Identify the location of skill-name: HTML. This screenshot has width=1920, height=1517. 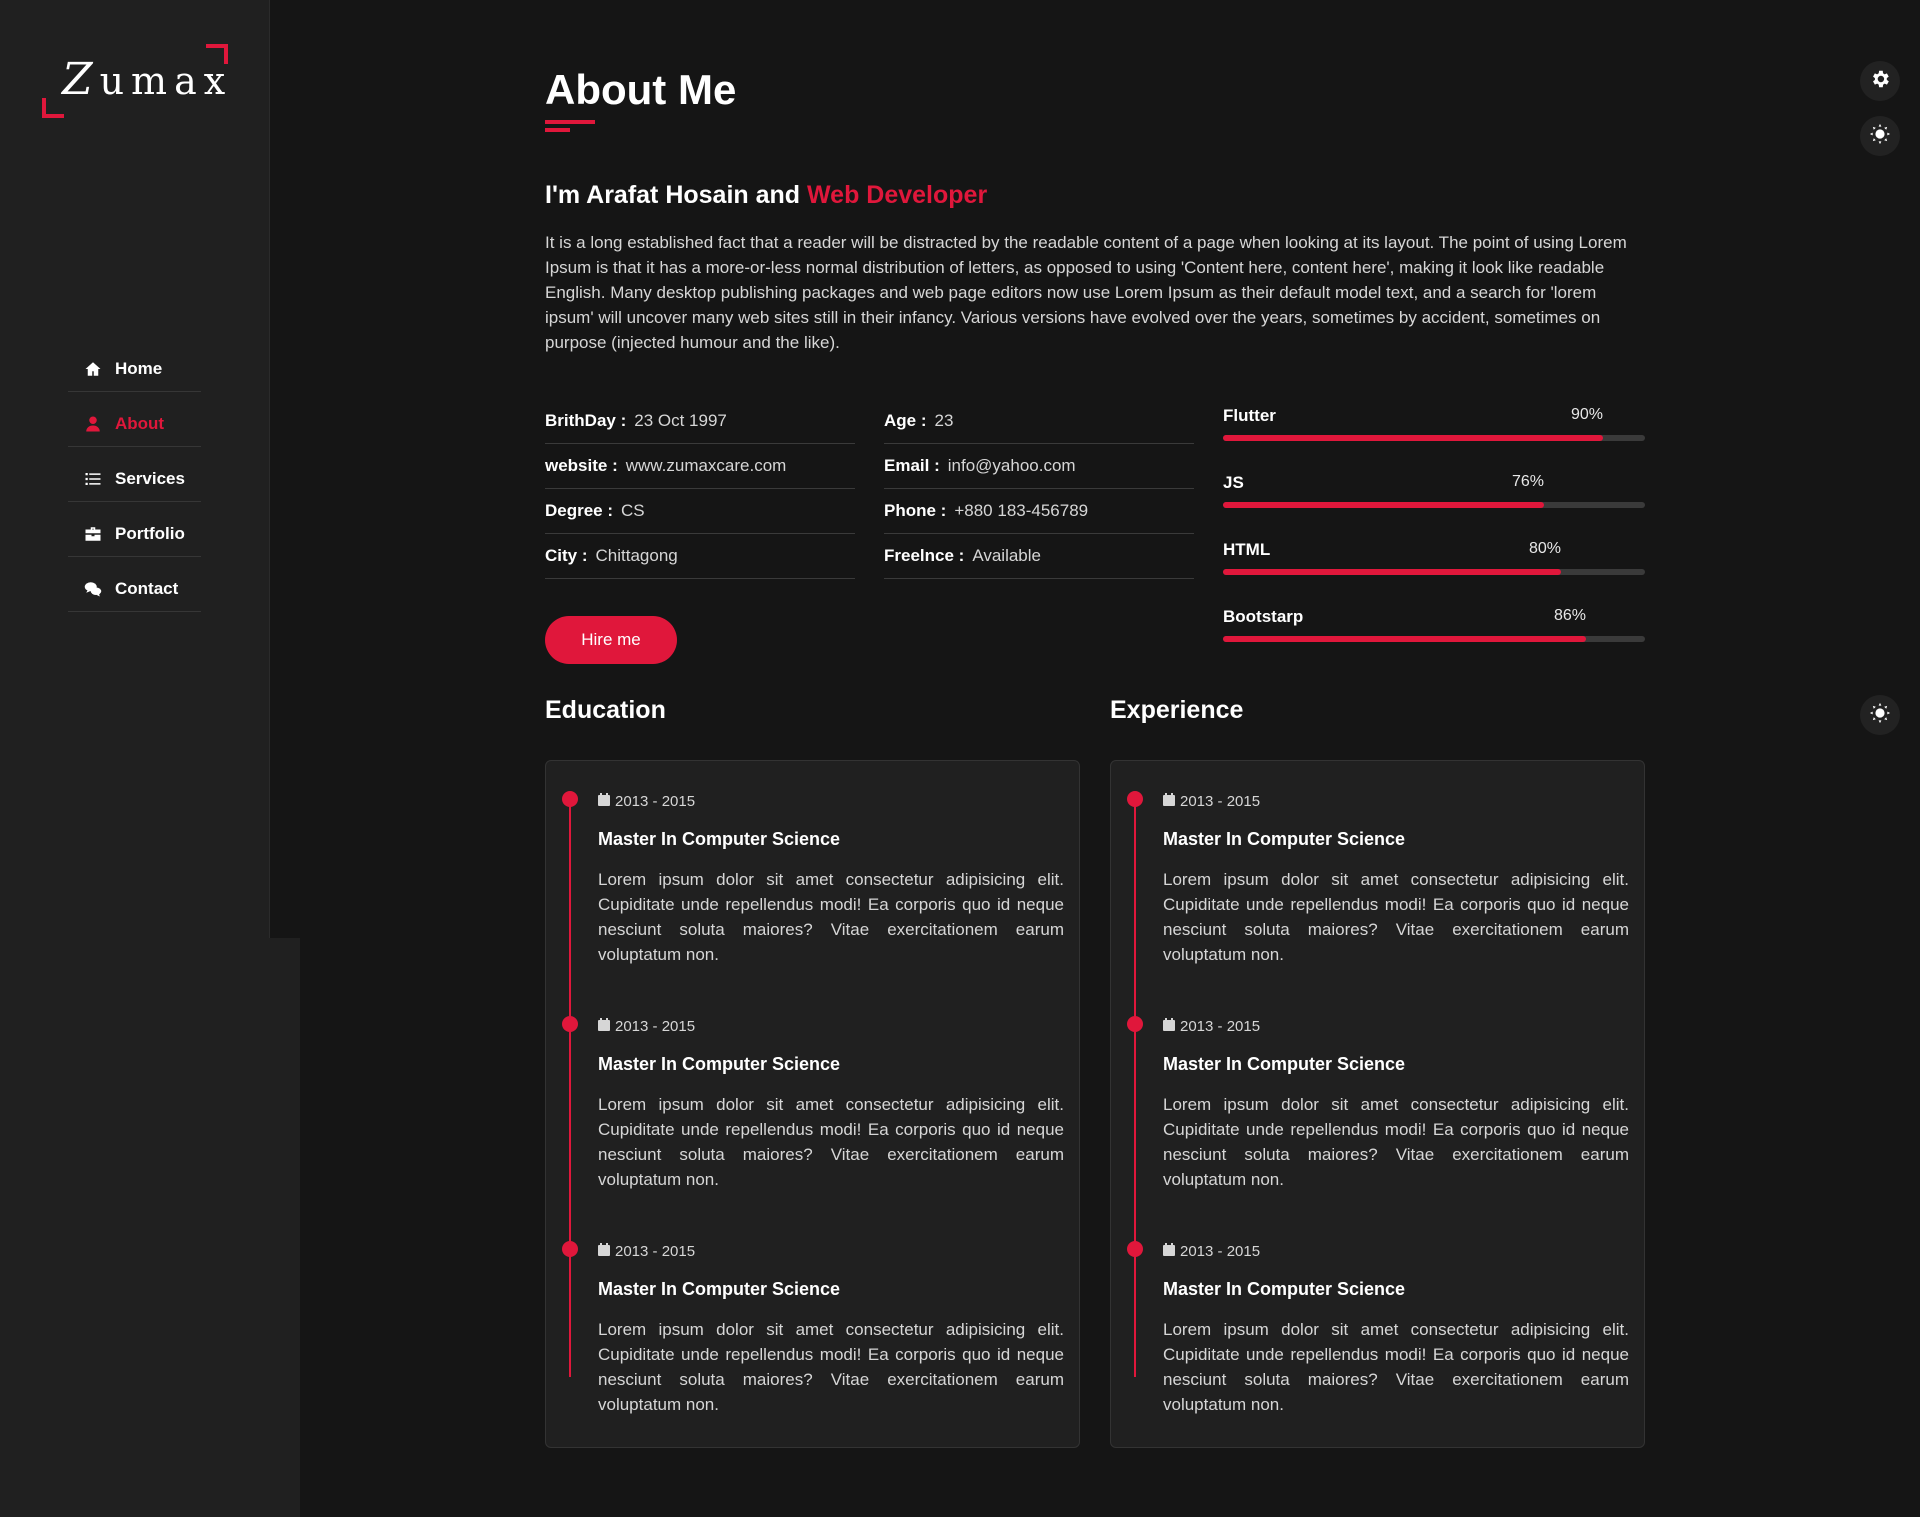
(1247, 549).